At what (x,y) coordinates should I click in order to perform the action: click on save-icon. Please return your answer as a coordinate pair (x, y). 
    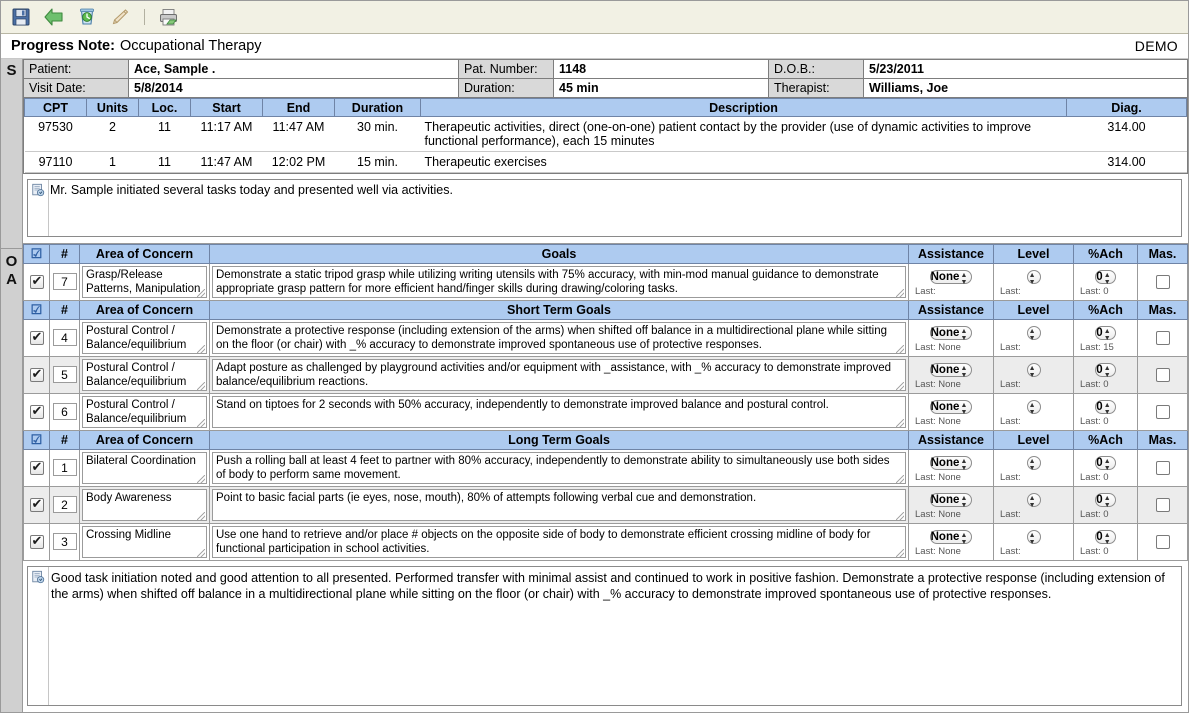
    Looking at the image, I should click on (21, 17).